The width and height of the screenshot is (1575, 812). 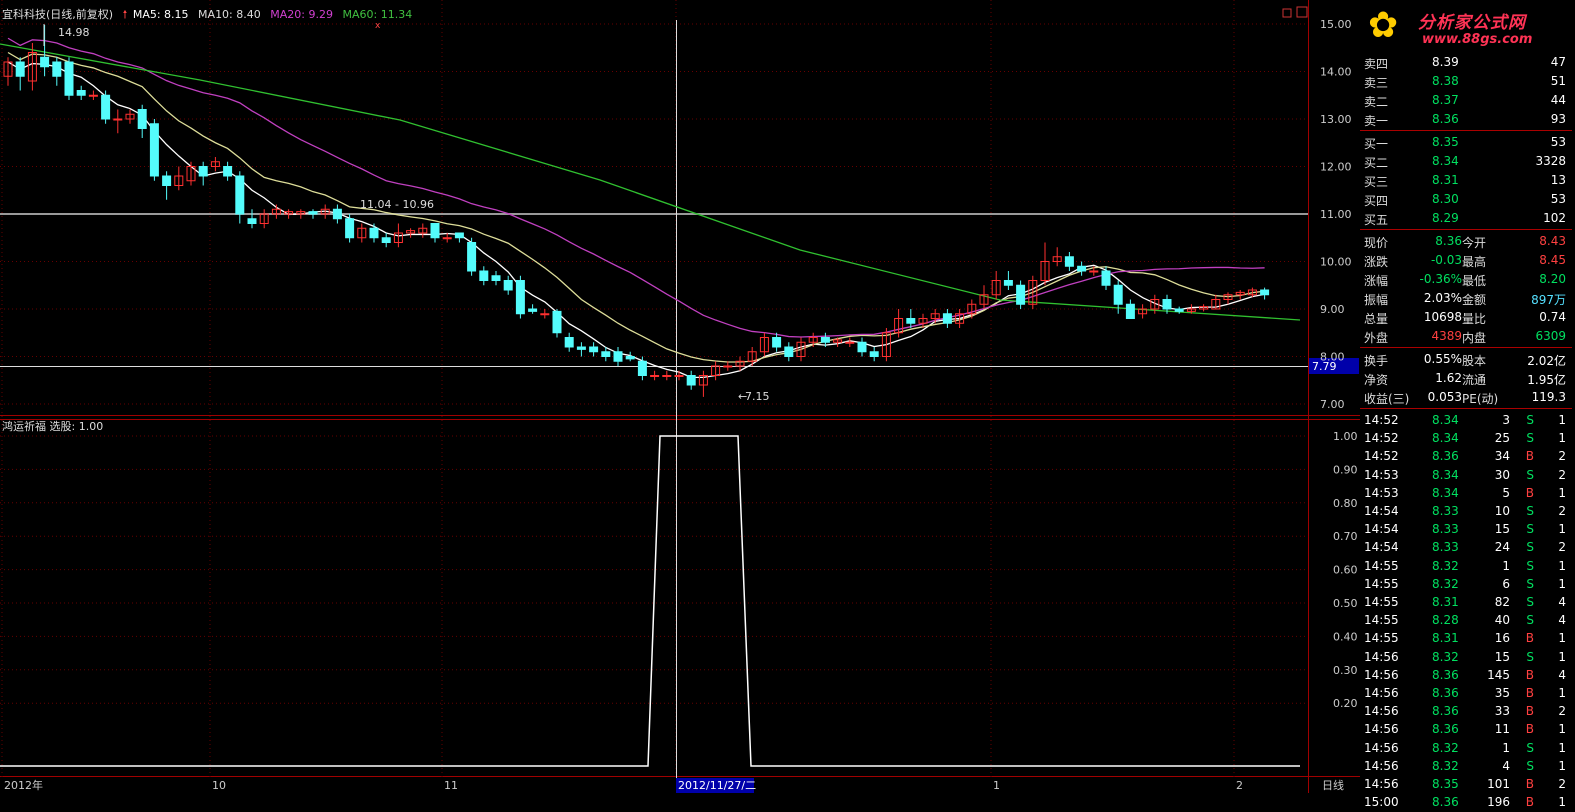 I want to click on tick-volume: 1, so click(x=1506, y=565).